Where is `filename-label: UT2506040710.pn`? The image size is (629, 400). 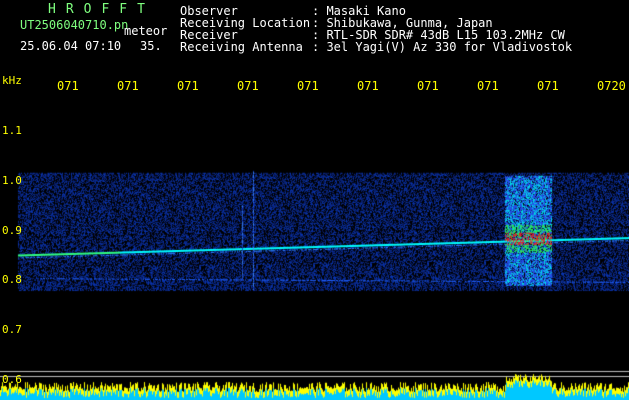 filename-label: UT2506040710.pn is located at coordinates (74, 25).